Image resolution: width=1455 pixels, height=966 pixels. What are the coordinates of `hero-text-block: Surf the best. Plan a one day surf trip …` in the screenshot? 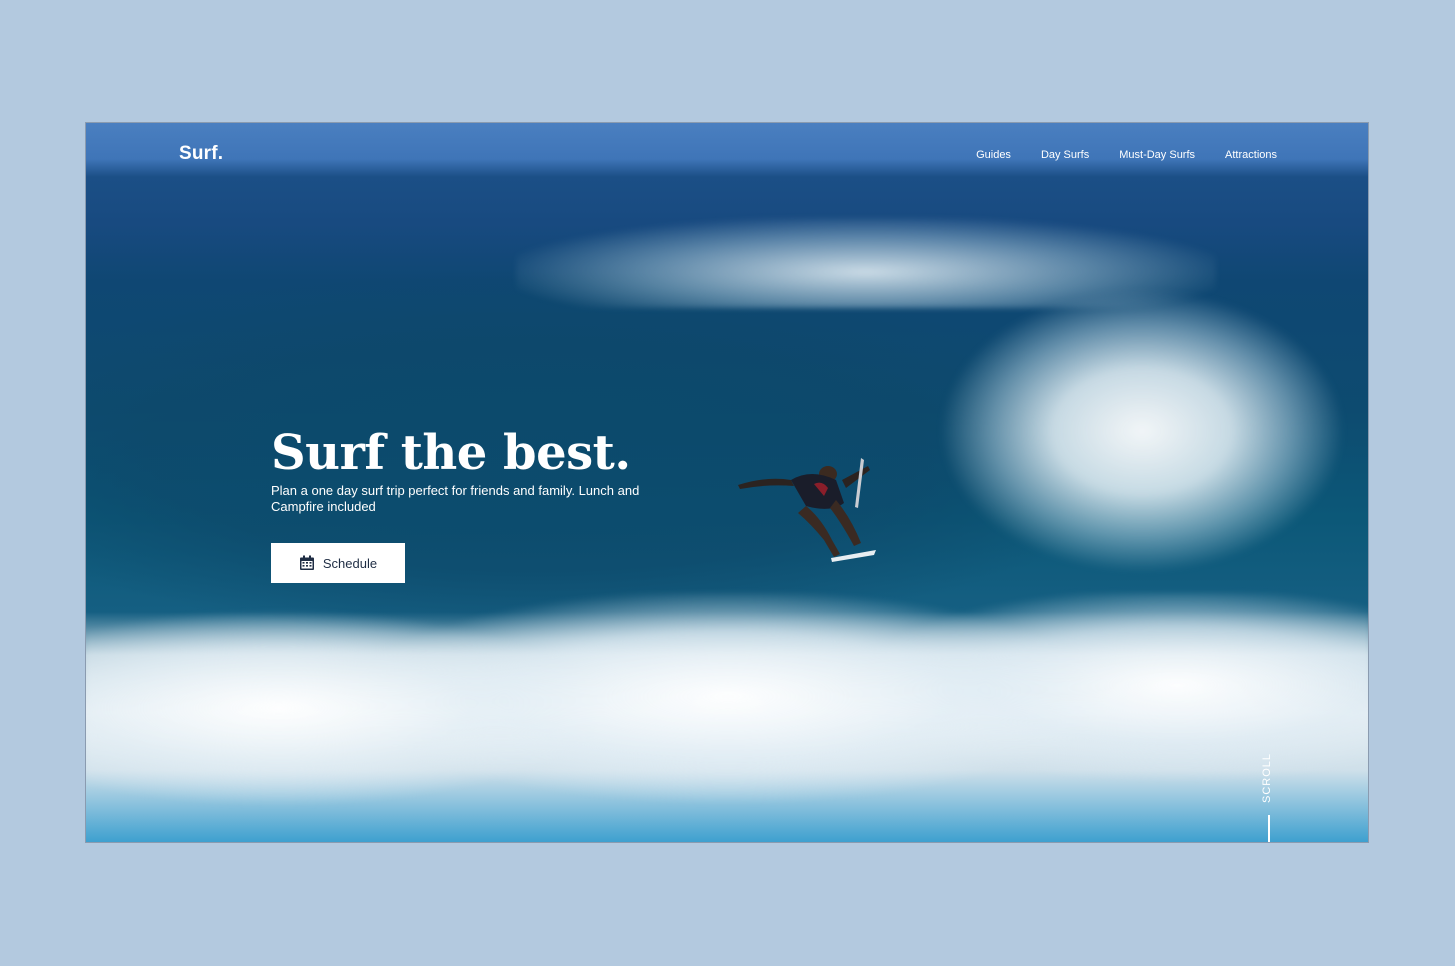 It's located at (481, 470).